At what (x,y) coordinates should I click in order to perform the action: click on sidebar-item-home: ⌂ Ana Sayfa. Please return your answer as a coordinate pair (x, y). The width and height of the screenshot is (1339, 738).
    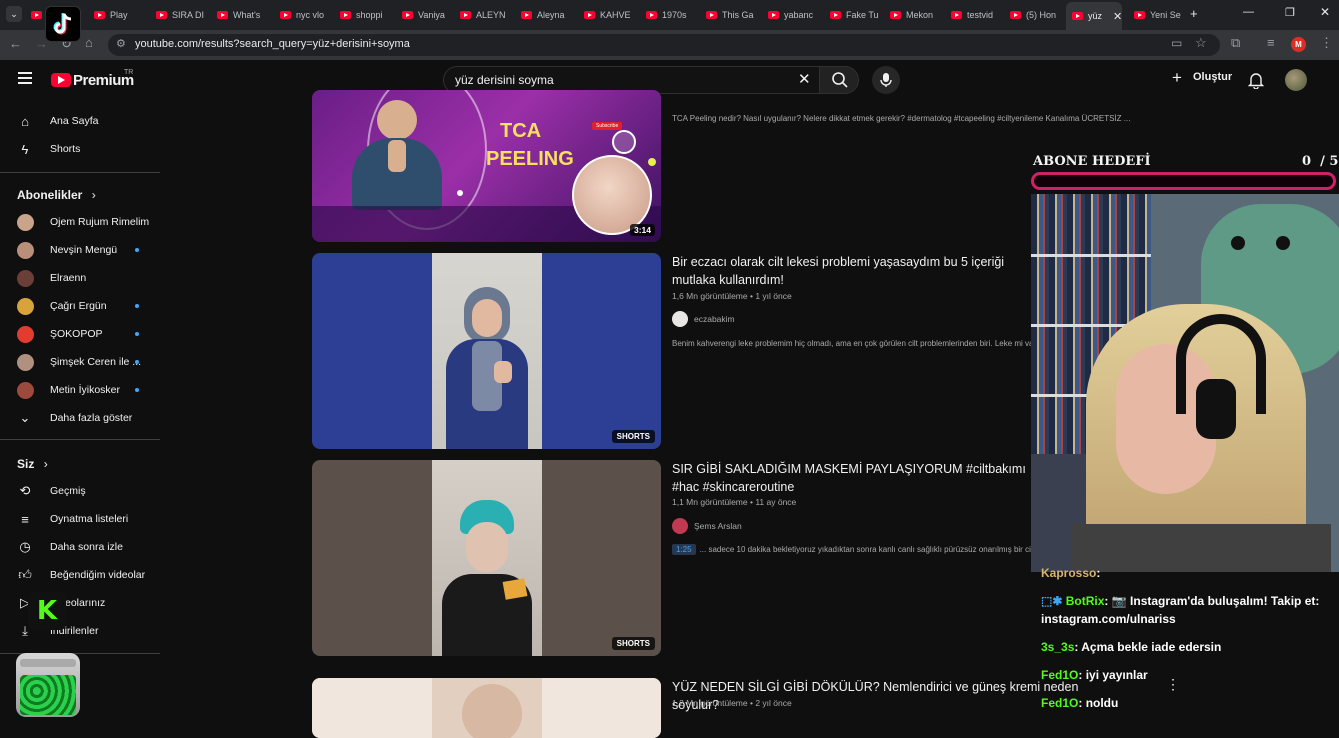
    Looking at the image, I should click on (80, 121).